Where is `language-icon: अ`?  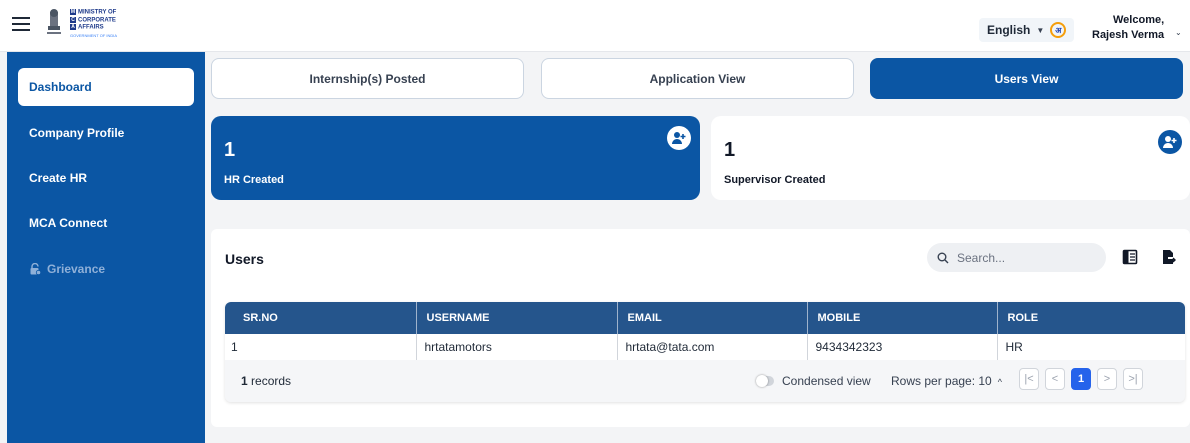
language-icon: अ is located at coordinates (1058, 30).